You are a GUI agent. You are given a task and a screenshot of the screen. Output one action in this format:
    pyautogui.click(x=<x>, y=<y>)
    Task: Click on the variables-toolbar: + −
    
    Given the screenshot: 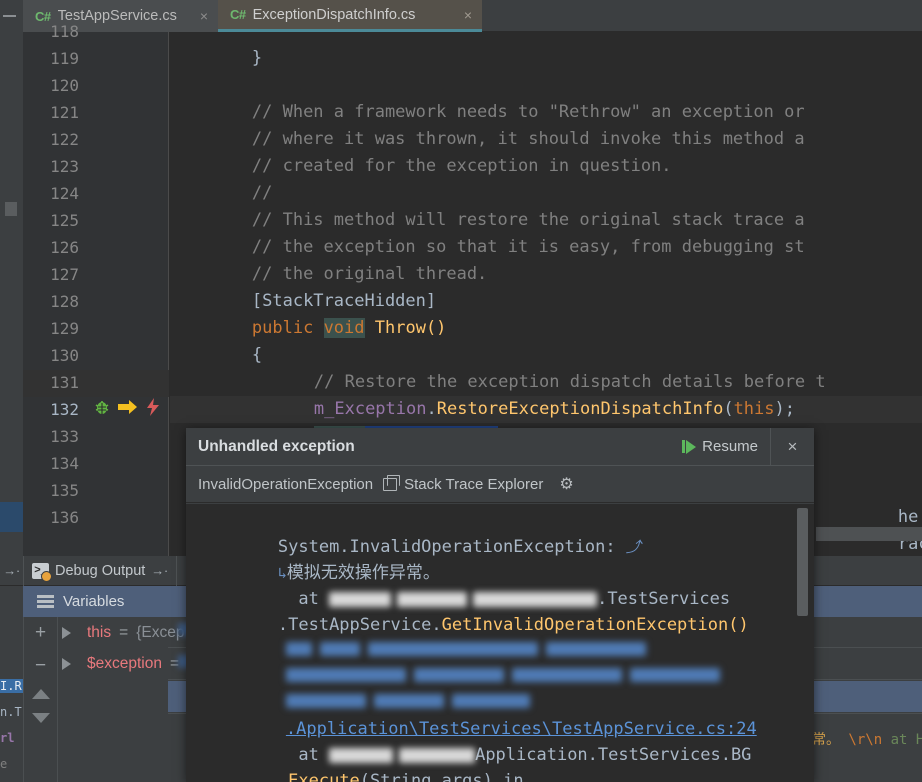 What is the action you would take?
    pyautogui.click(x=40, y=699)
    